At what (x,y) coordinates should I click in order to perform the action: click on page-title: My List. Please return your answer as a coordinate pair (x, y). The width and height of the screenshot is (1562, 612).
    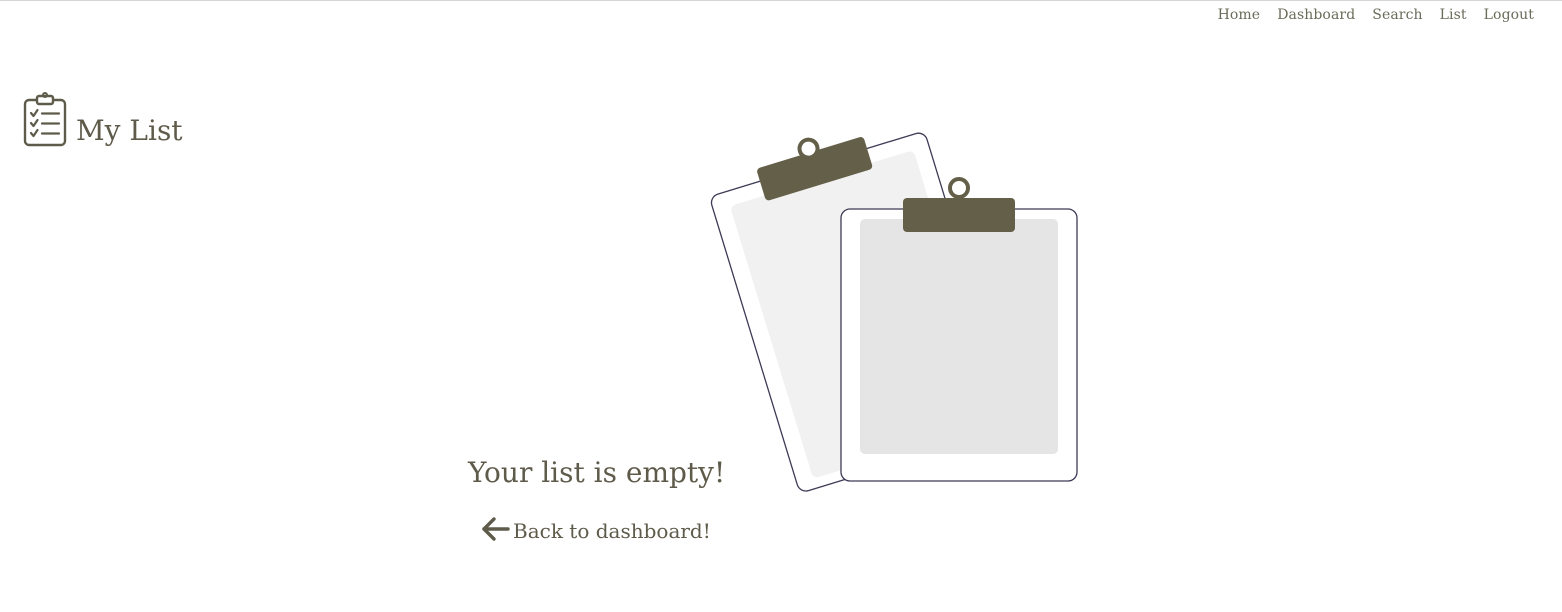
    Looking at the image, I should click on (129, 130).